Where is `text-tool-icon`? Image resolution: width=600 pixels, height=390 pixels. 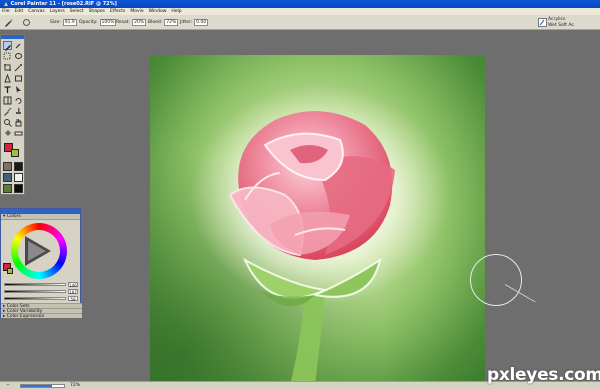 text-tool-icon is located at coordinates (7, 89).